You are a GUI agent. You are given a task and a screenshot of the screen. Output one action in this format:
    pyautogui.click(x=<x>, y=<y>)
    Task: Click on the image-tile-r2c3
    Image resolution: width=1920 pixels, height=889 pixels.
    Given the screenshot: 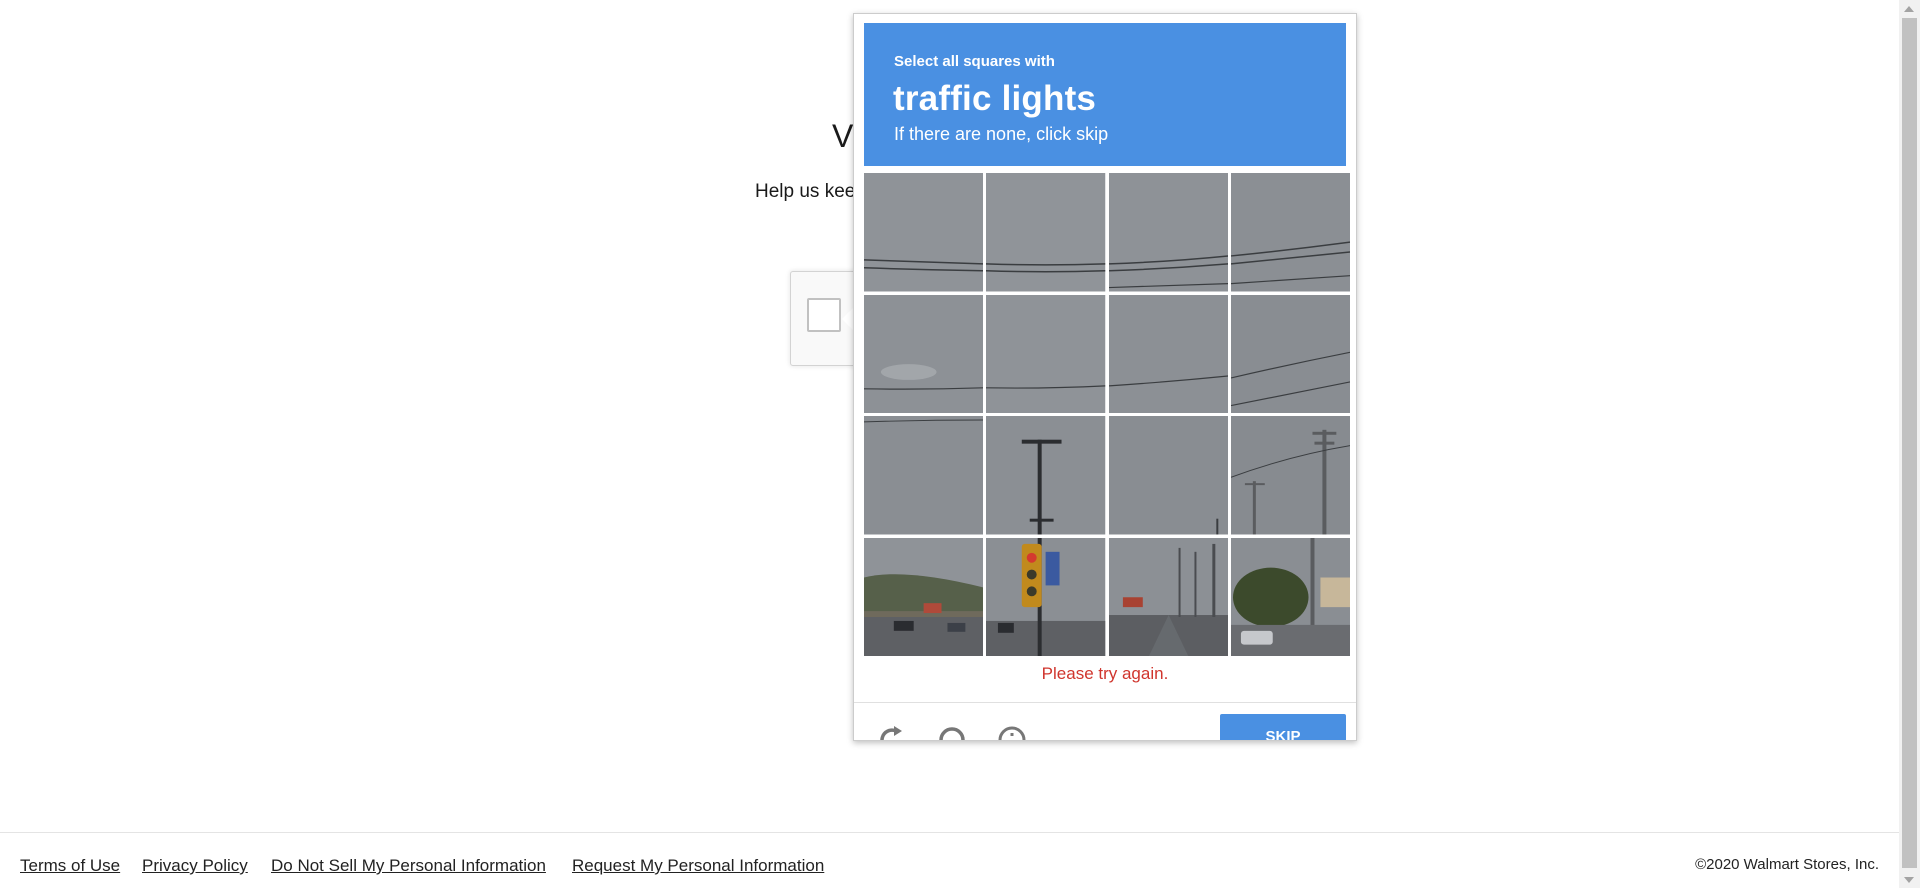 What is the action you would take?
    pyautogui.click(x=1168, y=353)
    